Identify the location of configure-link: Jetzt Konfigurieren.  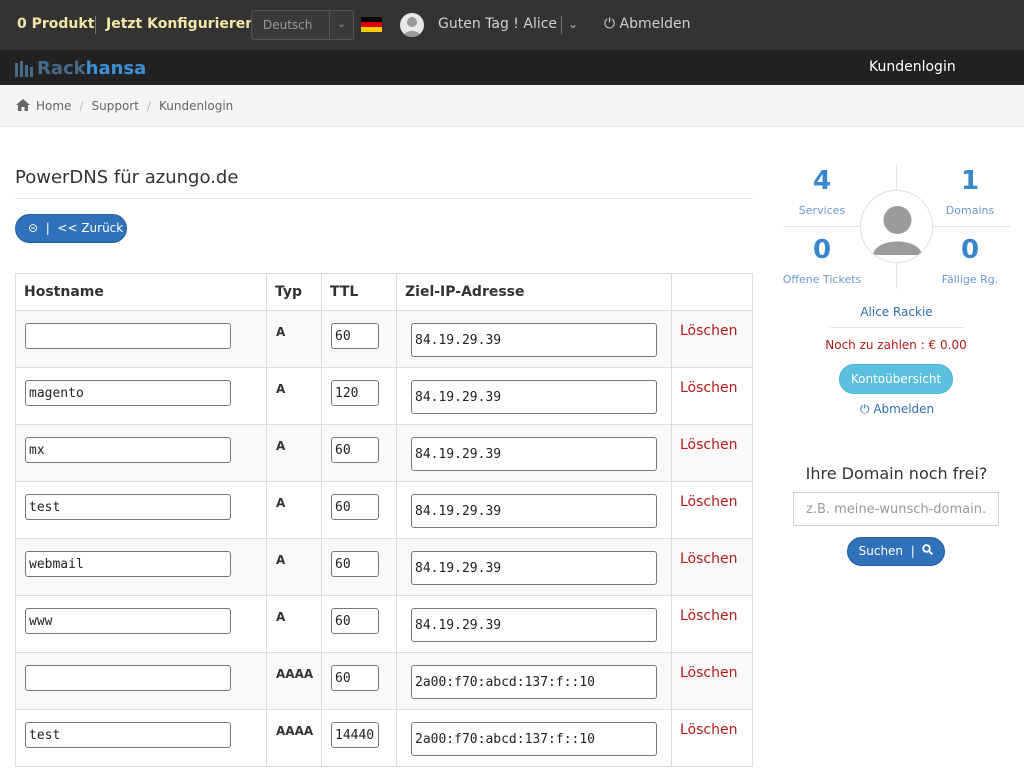
(180, 24).